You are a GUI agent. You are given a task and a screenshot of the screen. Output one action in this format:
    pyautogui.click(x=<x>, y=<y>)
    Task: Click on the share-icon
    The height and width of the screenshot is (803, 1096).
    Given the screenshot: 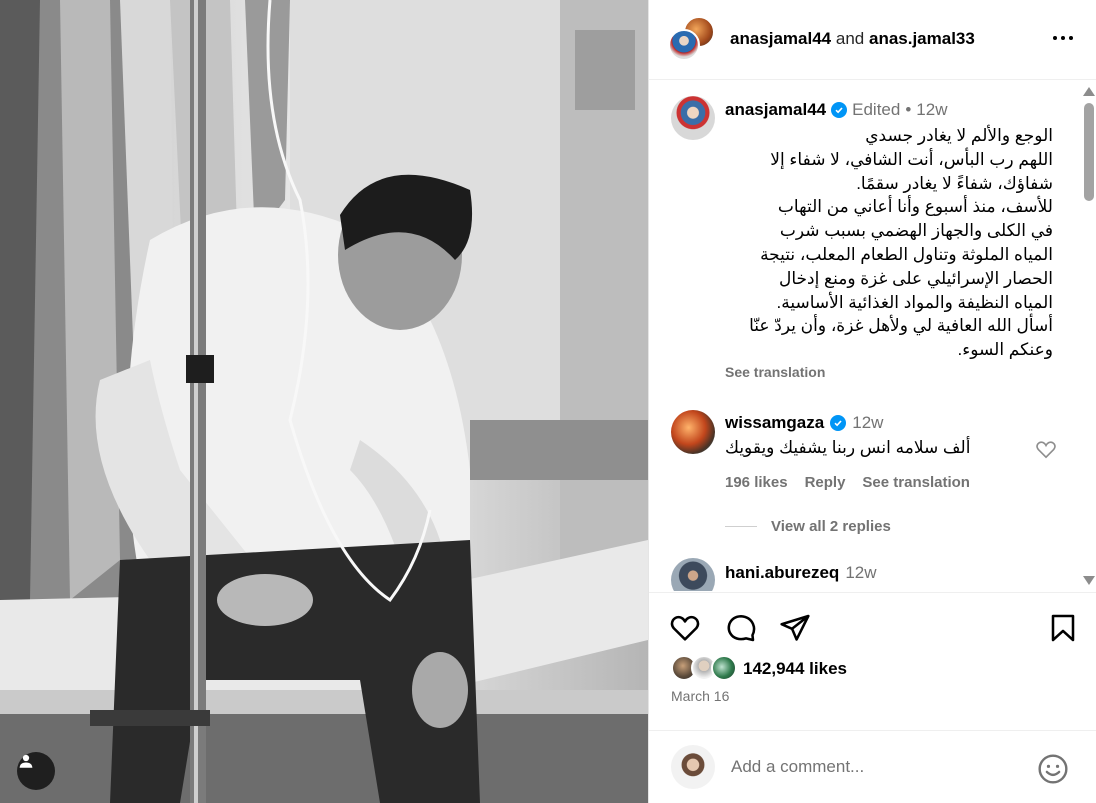 What is the action you would take?
    pyautogui.click(x=795, y=628)
    